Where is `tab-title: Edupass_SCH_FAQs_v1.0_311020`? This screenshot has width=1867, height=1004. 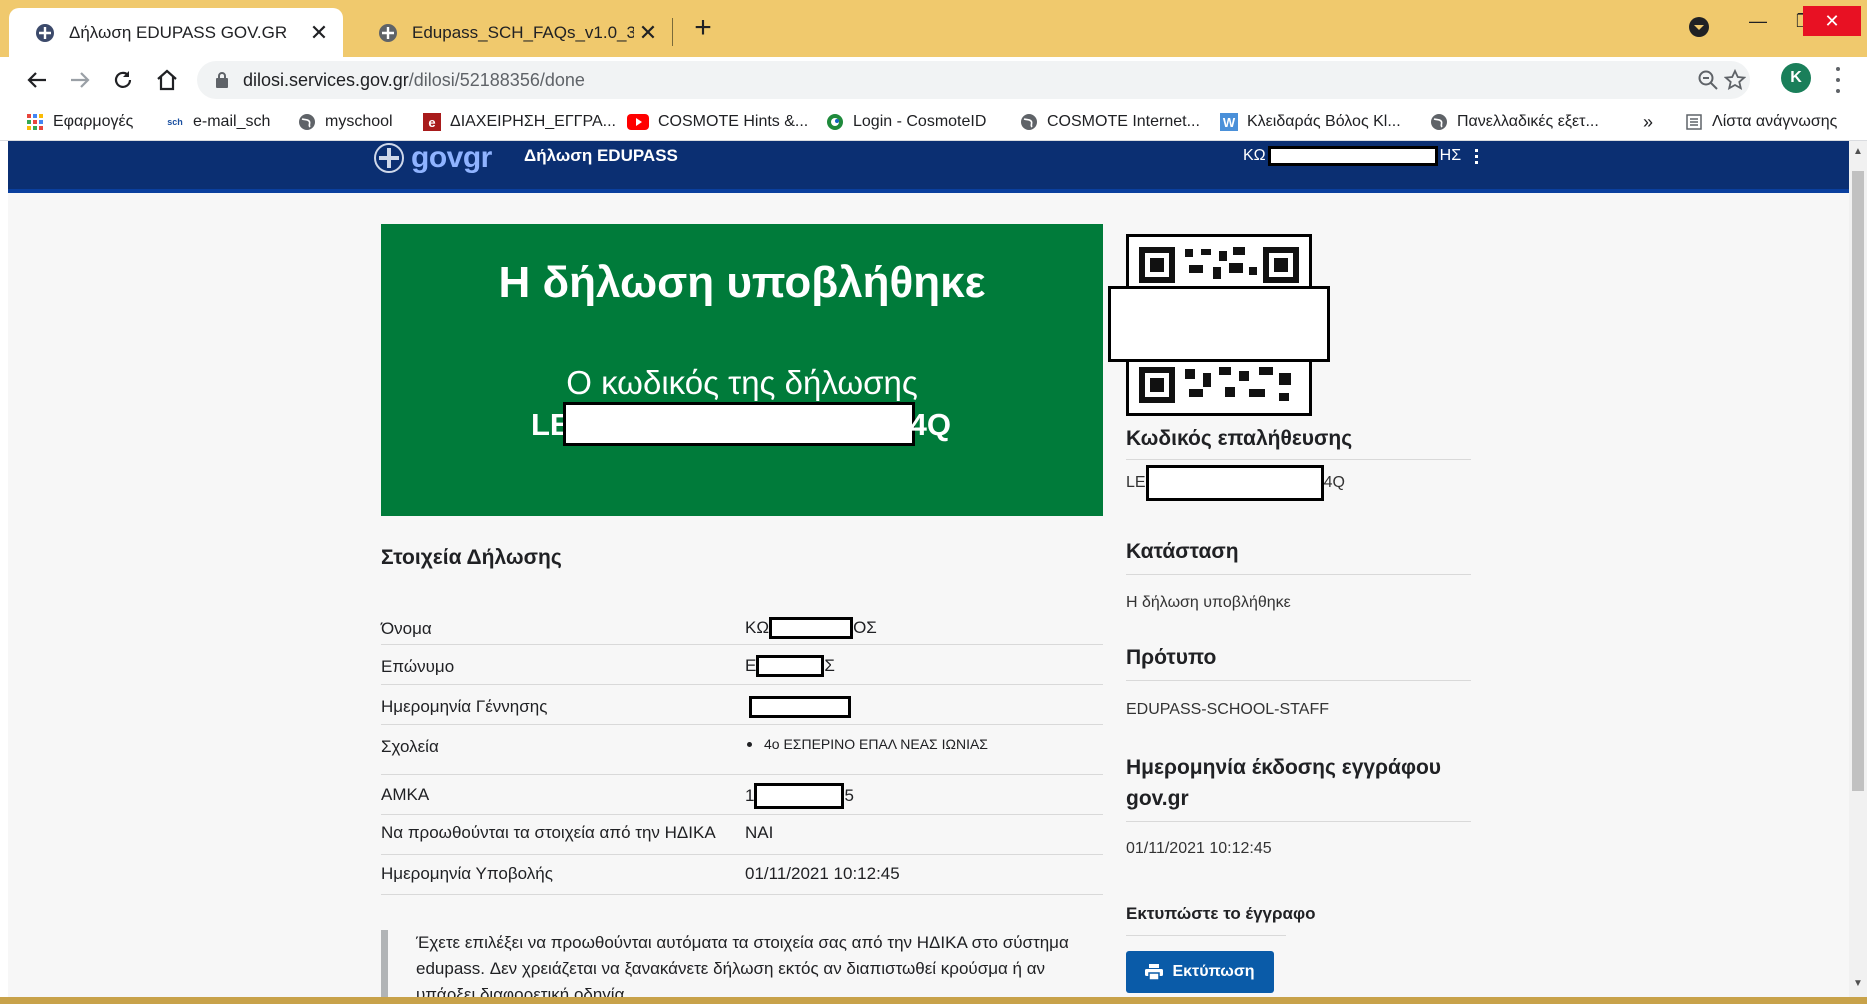
tab-title: Edupass_SCH_FAQs_v1.0_311020 is located at coordinates (523, 32).